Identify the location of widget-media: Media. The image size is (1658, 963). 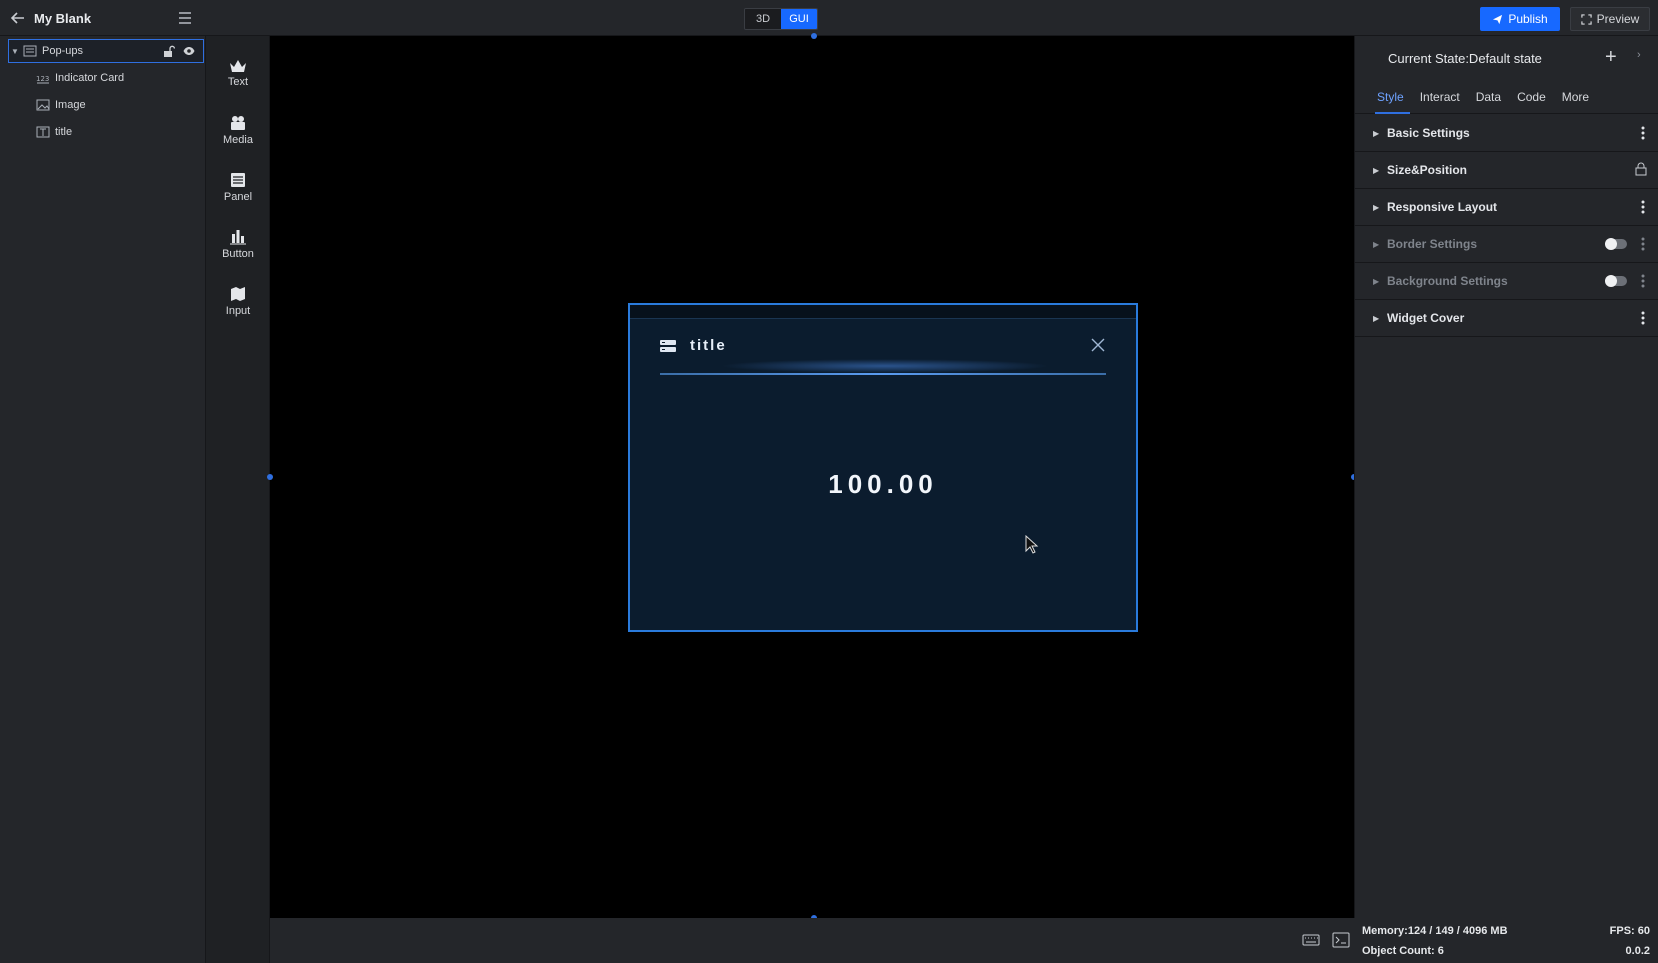
(238, 130).